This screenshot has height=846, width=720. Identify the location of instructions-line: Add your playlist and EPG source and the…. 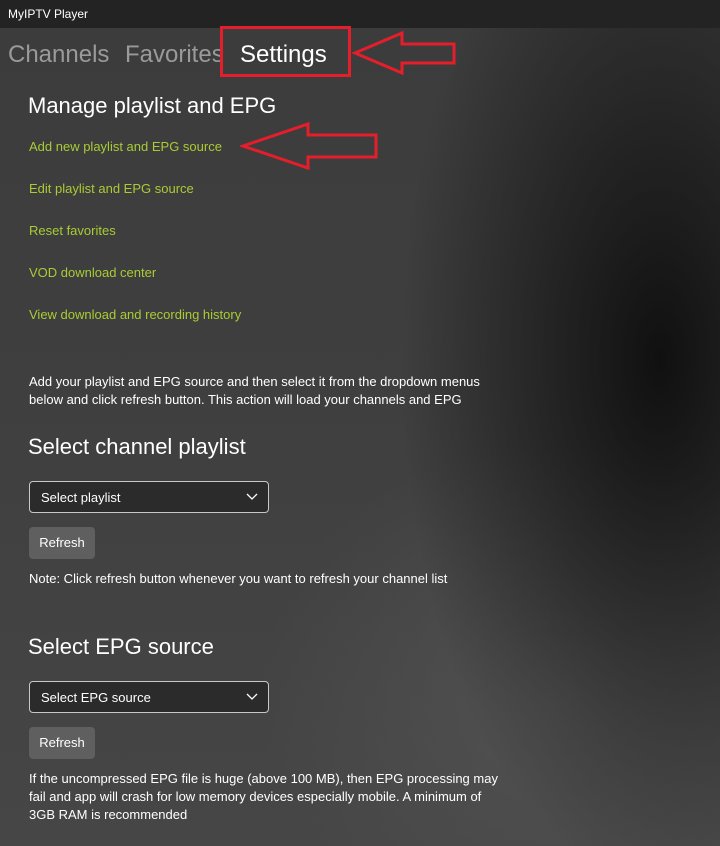
(254, 381).